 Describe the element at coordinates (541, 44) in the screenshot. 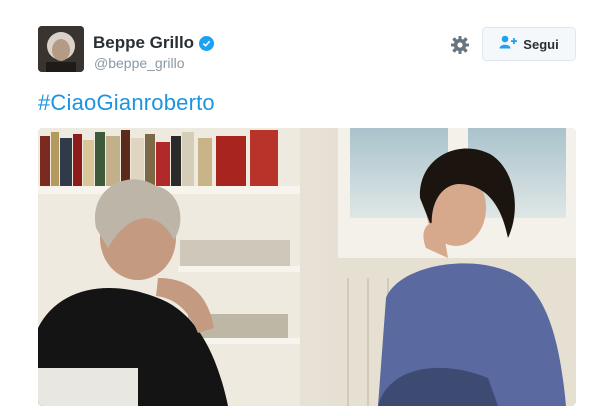

I see `follow-button-label: Segui` at that location.